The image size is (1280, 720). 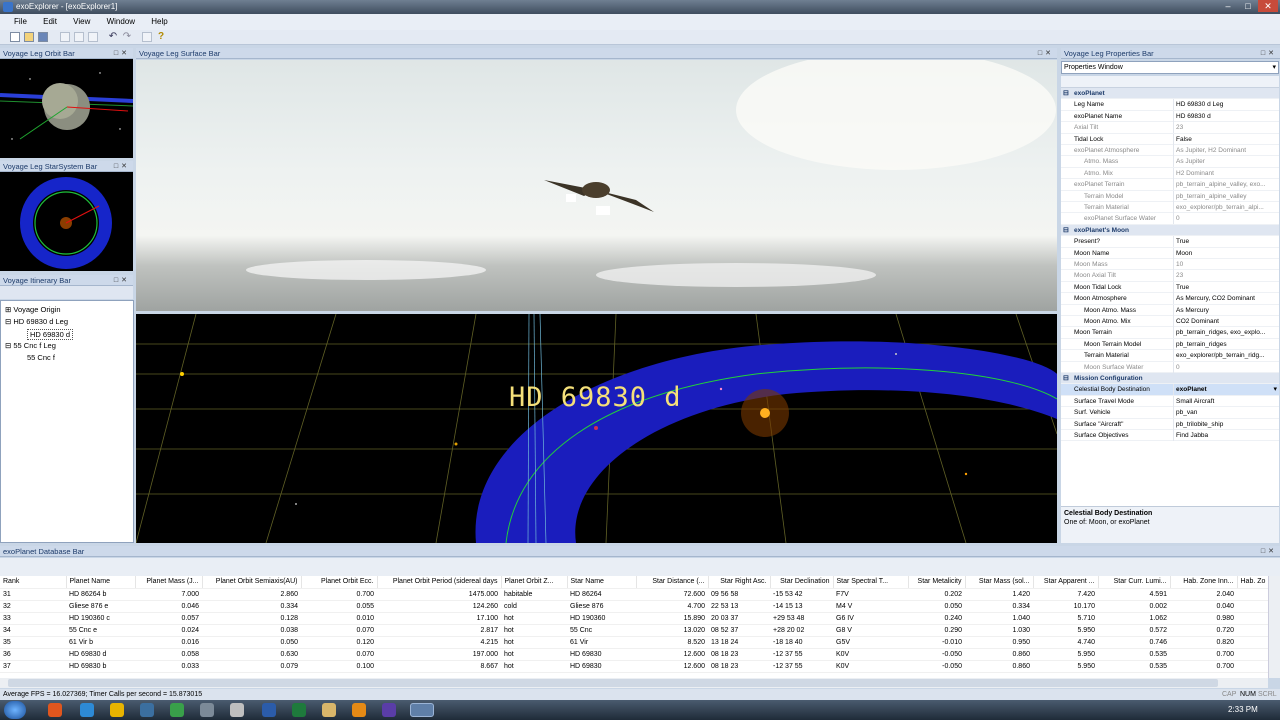 I want to click on paste-icon, so click(x=93, y=37).